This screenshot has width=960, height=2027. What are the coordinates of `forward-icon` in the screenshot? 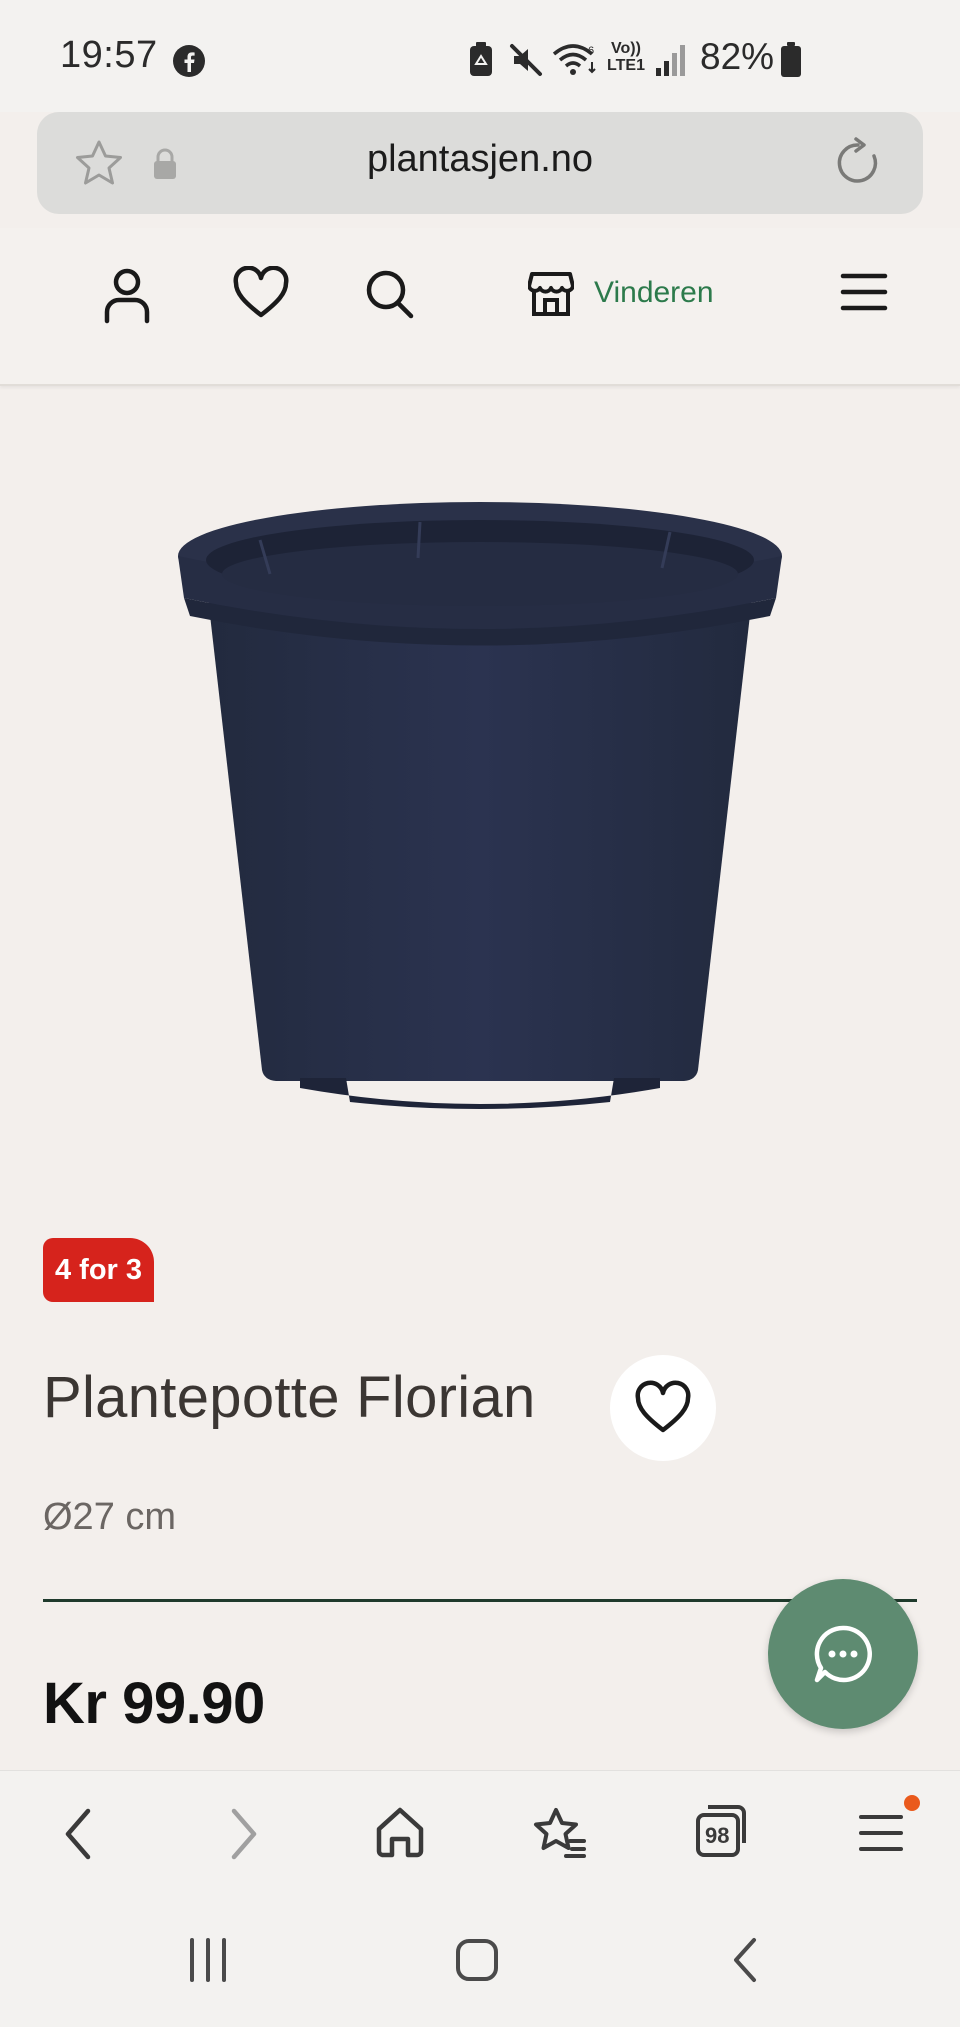 It's located at (244, 1834).